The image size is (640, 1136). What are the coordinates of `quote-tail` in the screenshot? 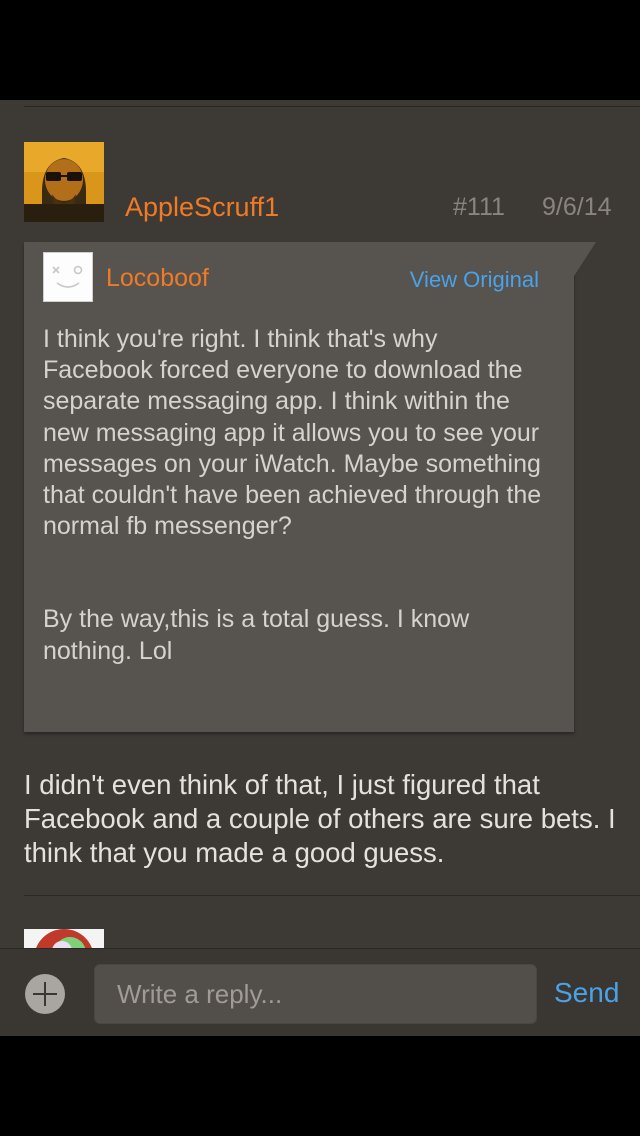 It's located at (585, 259).